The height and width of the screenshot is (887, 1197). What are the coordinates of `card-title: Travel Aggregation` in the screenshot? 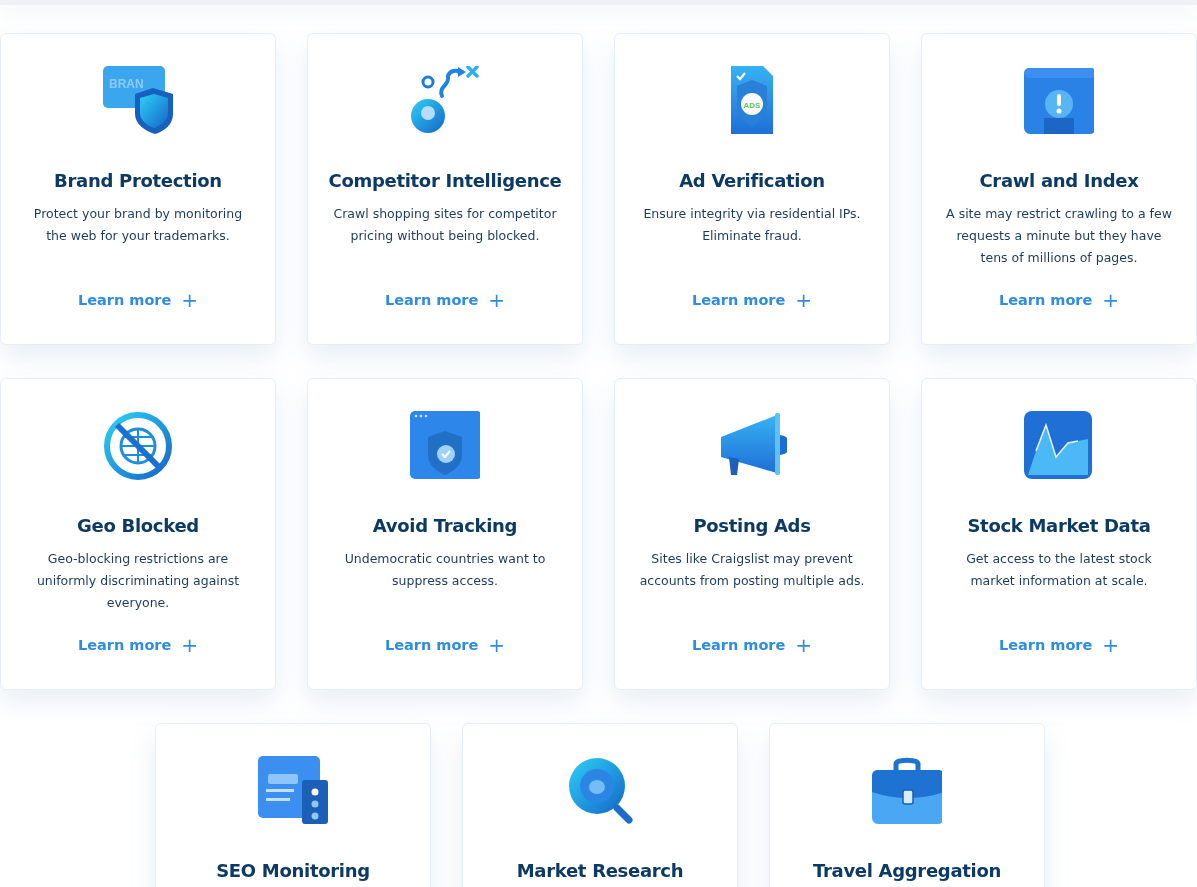 It's located at (907, 870).